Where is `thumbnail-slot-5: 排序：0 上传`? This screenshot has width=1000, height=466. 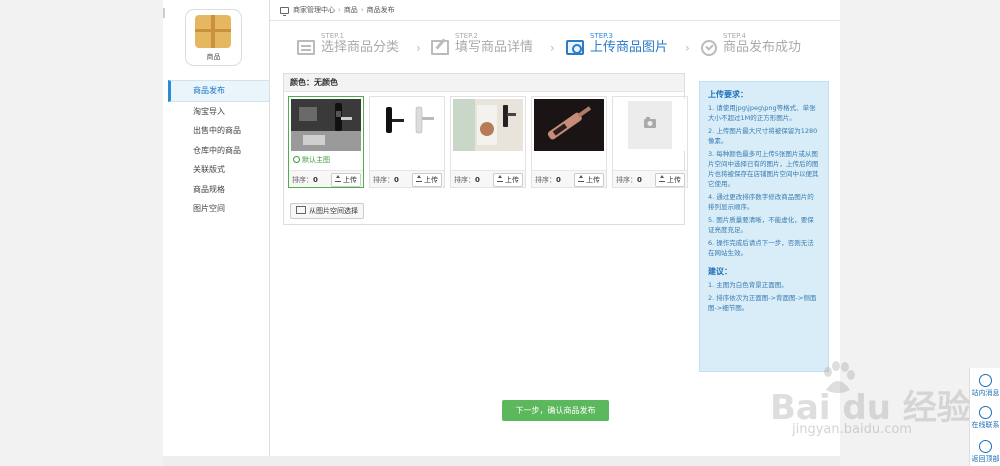 thumbnail-slot-5: 排序：0 上传 is located at coordinates (650, 142).